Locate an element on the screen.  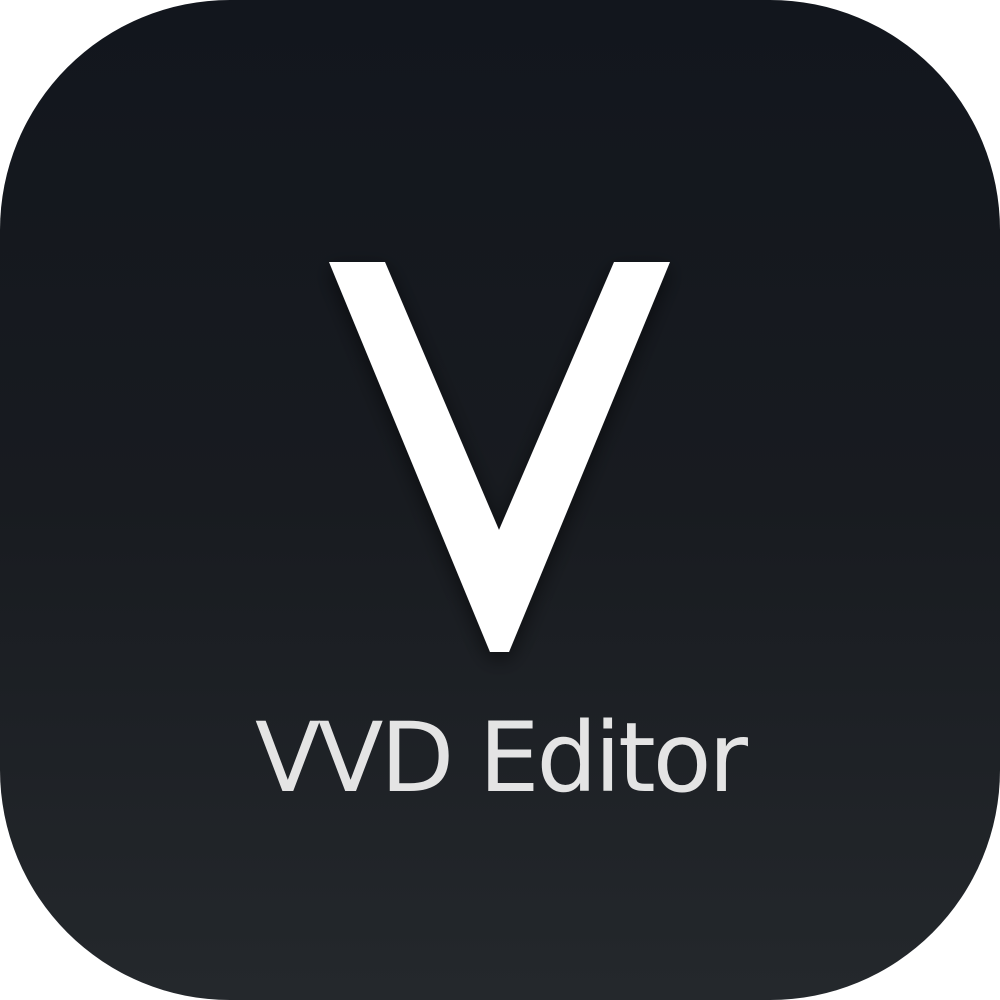
v-logo-icon is located at coordinates (499, 457).